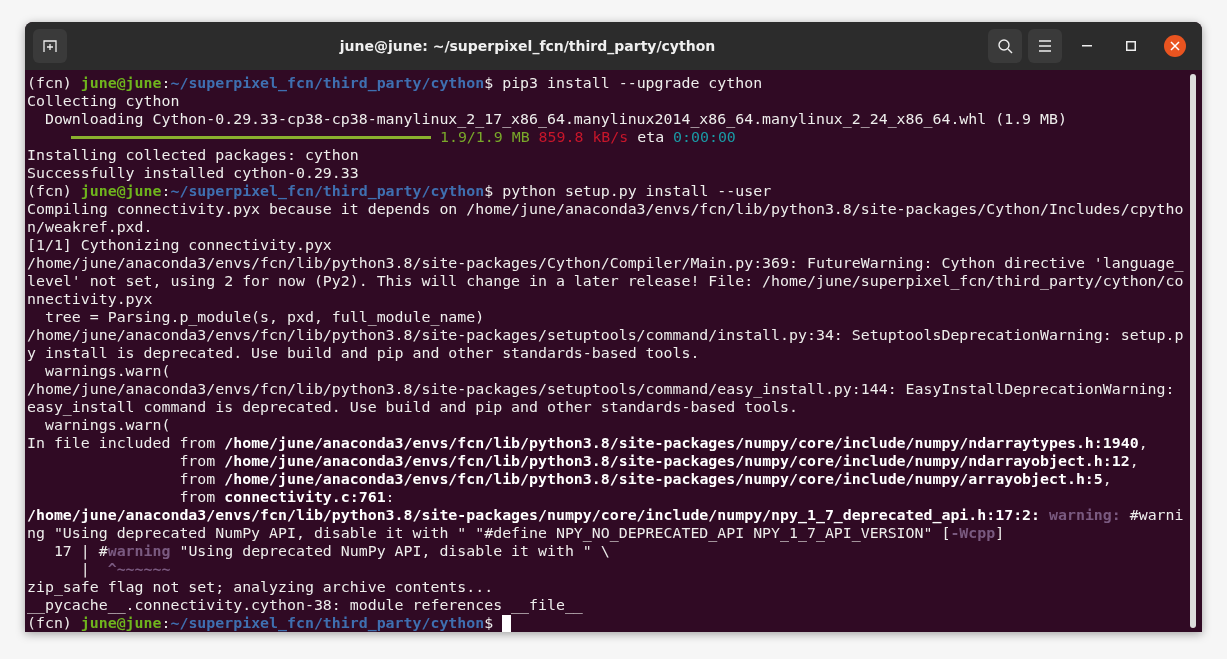 This screenshot has width=1227, height=659. What do you see at coordinates (606, 209) in the screenshot?
I see `terminal-line: Compiling connectivity.pyx because it depends on /home/june/anaconda3/envs/fcn/lib/python3.8/site-packages/Cython/Includes/cpytho` at bounding box center [606, 209].